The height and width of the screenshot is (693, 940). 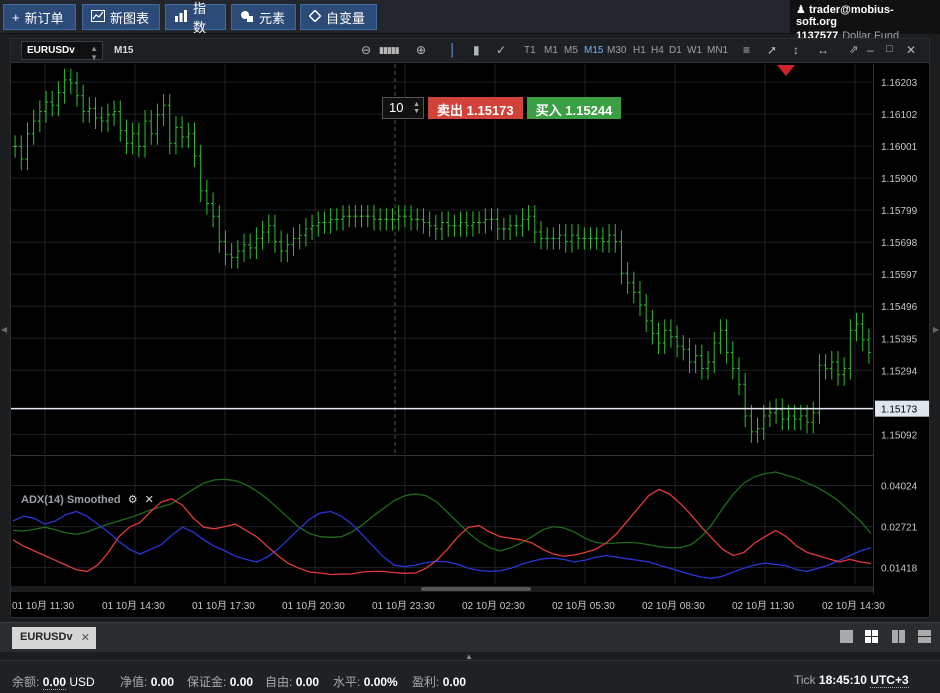 I want to click on bar-chart-icon, so click(x=181, y=17).